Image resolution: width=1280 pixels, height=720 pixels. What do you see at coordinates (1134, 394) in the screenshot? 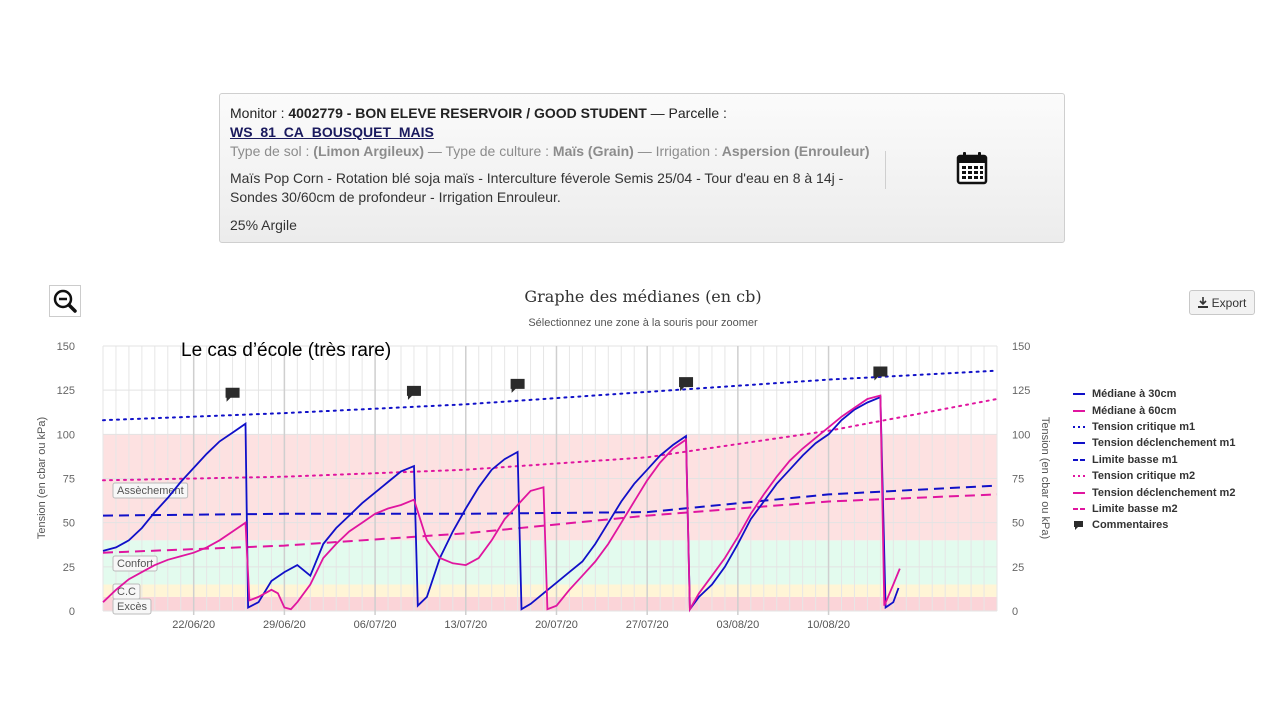
I see `legend-label: Médiane à 30cm` at bounding box center [1134, 394].